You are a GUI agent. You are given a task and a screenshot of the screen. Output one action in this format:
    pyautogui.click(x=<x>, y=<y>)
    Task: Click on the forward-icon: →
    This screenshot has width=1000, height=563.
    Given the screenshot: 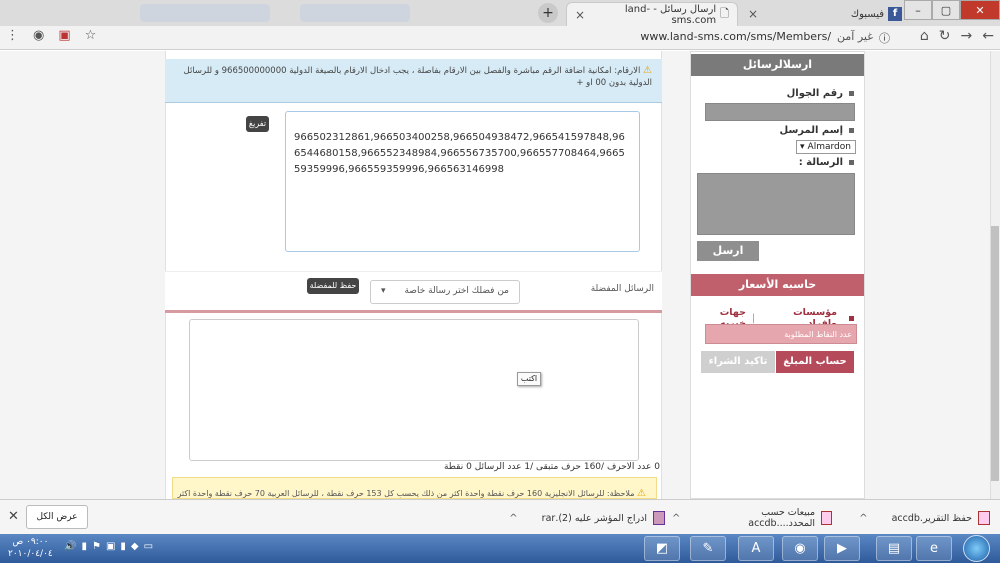 What is the action you would take?
    pyautogui.click(x=967, y=36)
    